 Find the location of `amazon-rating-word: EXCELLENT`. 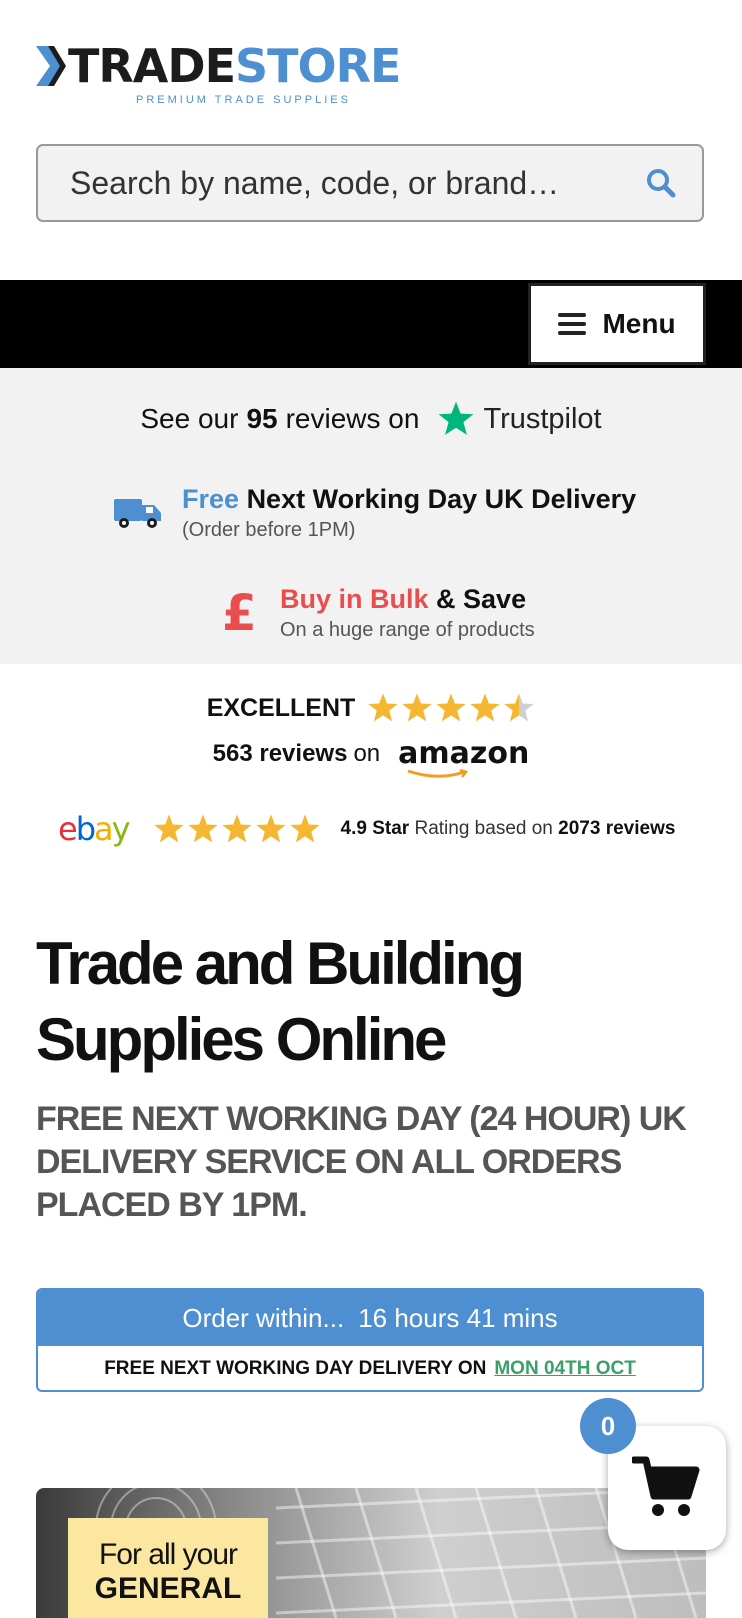

amazon-rating-word: EXCELLENT is located at coordinates (281, 707).